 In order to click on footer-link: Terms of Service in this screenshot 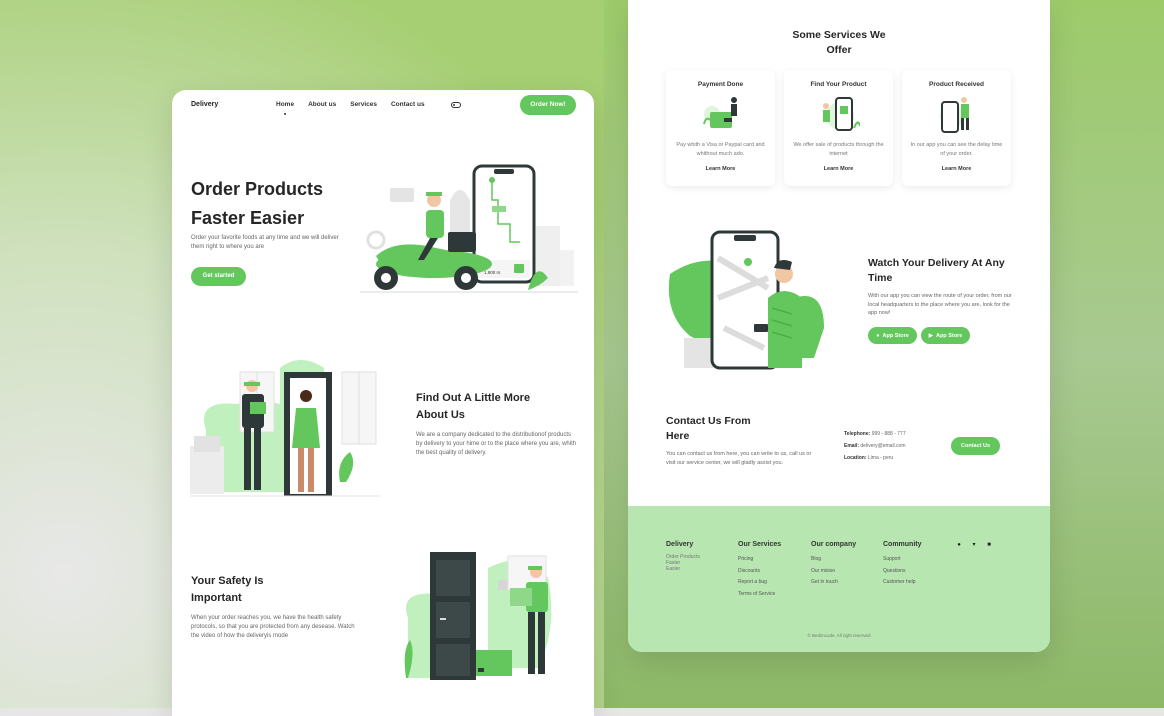, I will do `click(759, 595)`.